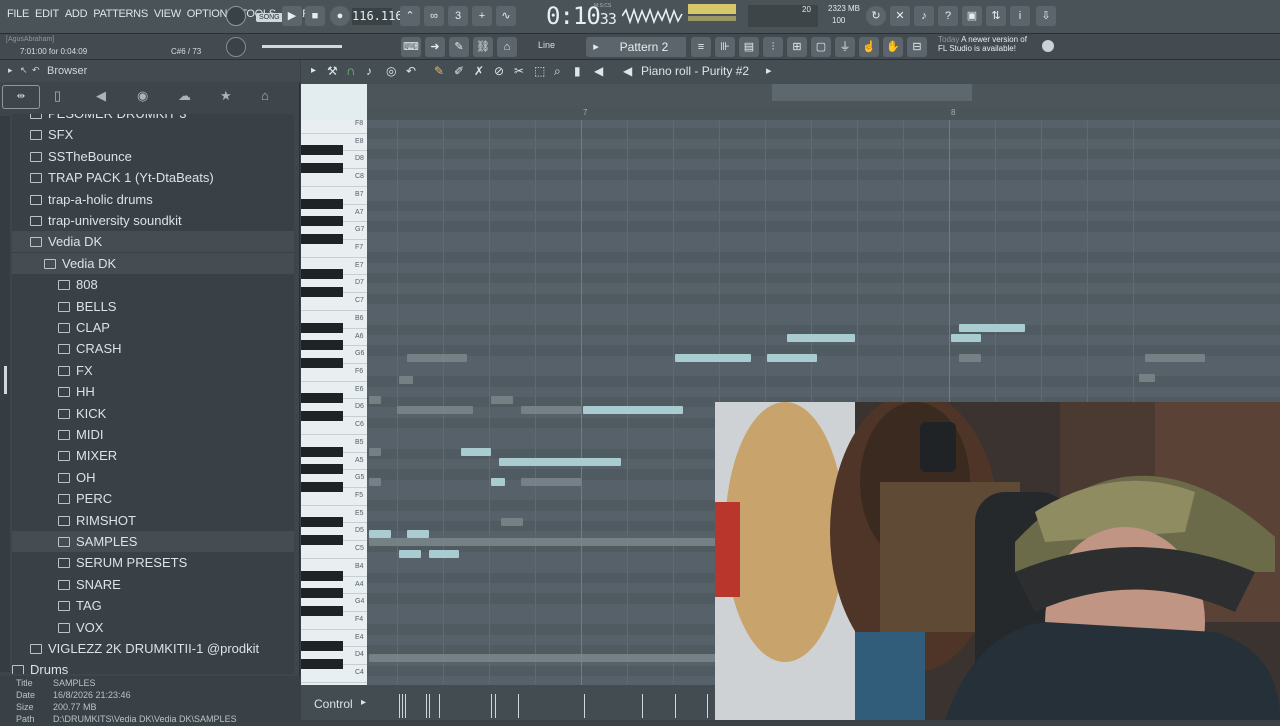 Image resolution: width=1280 pixels, height=726 pixels. Describe the element at coordinates (153, 562) in the screenshot. I see `tree-item: SERUM PRESETS` at that location.